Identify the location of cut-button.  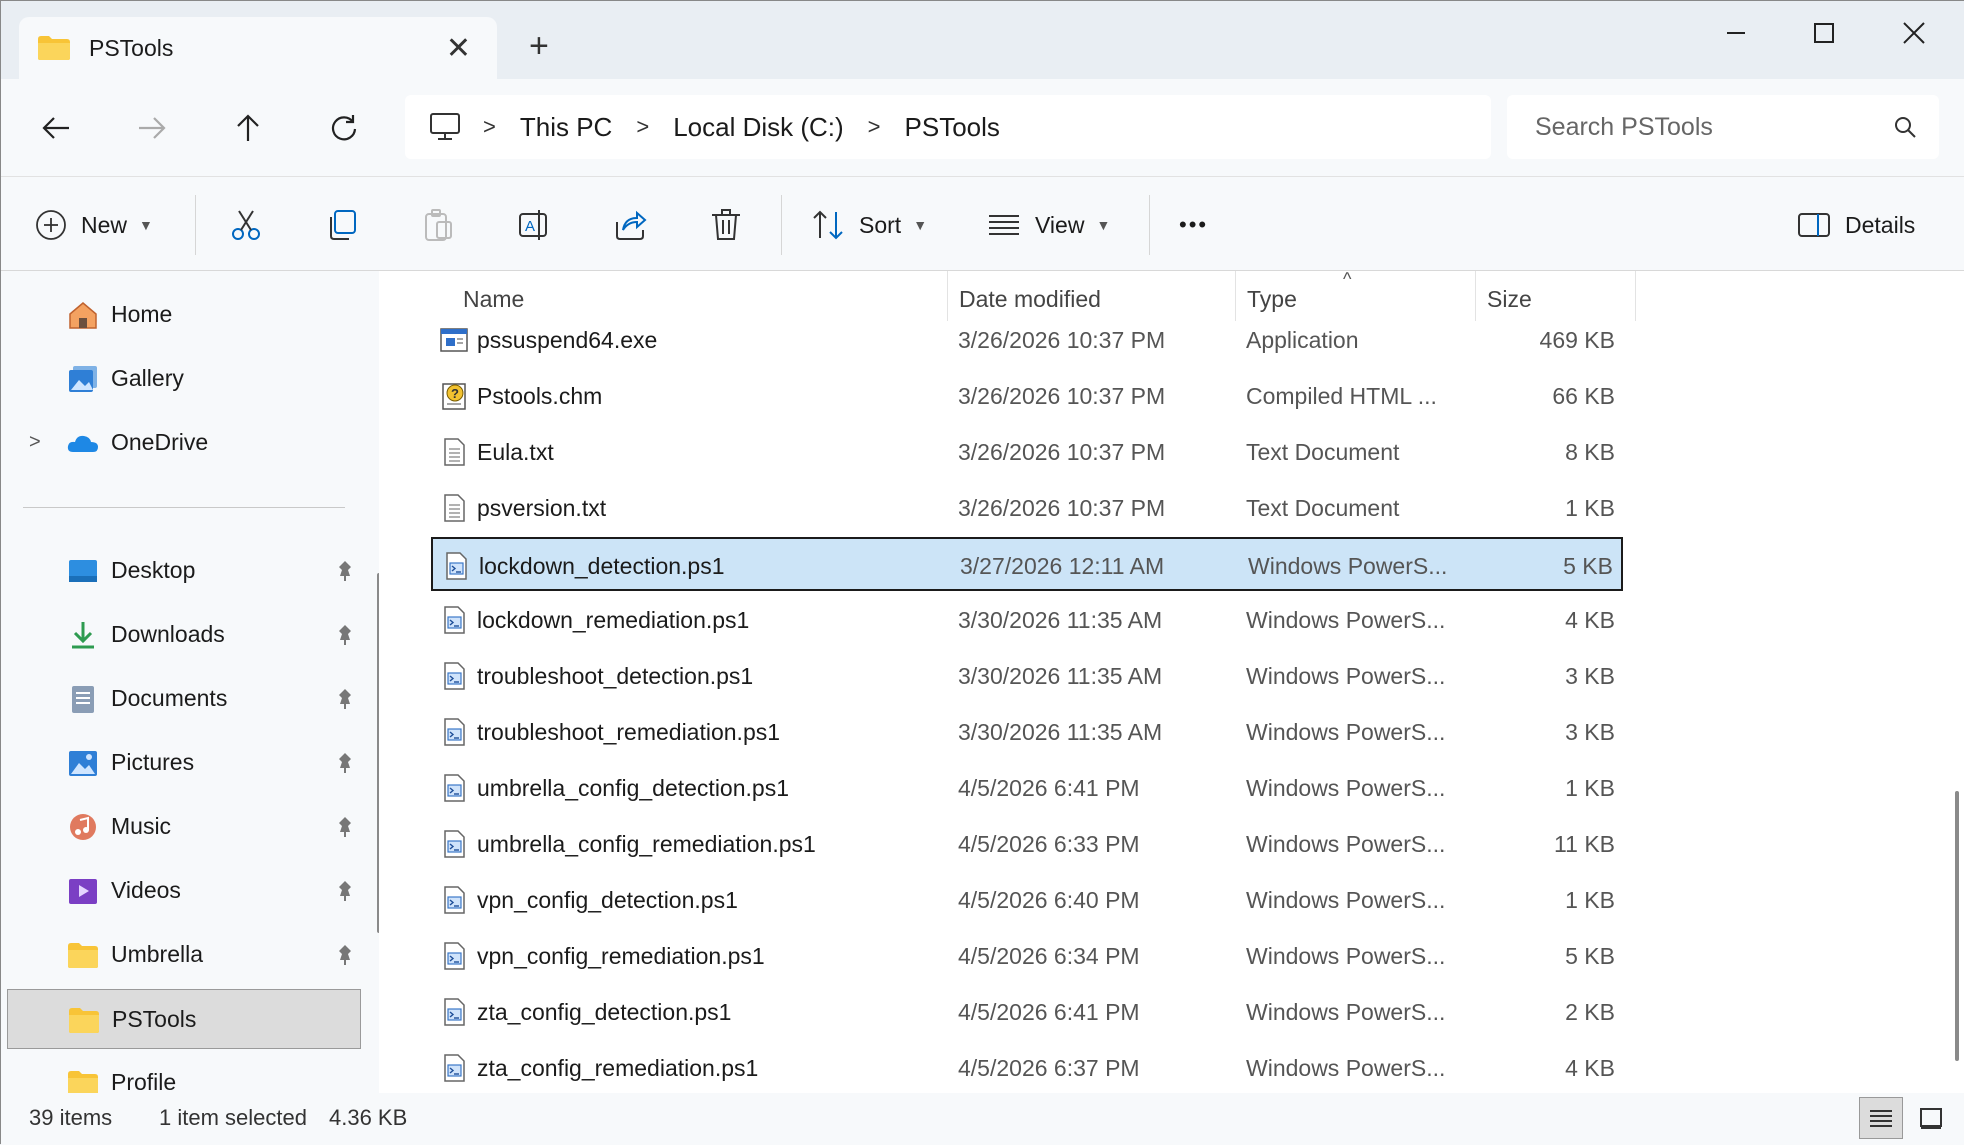
(246, 225).